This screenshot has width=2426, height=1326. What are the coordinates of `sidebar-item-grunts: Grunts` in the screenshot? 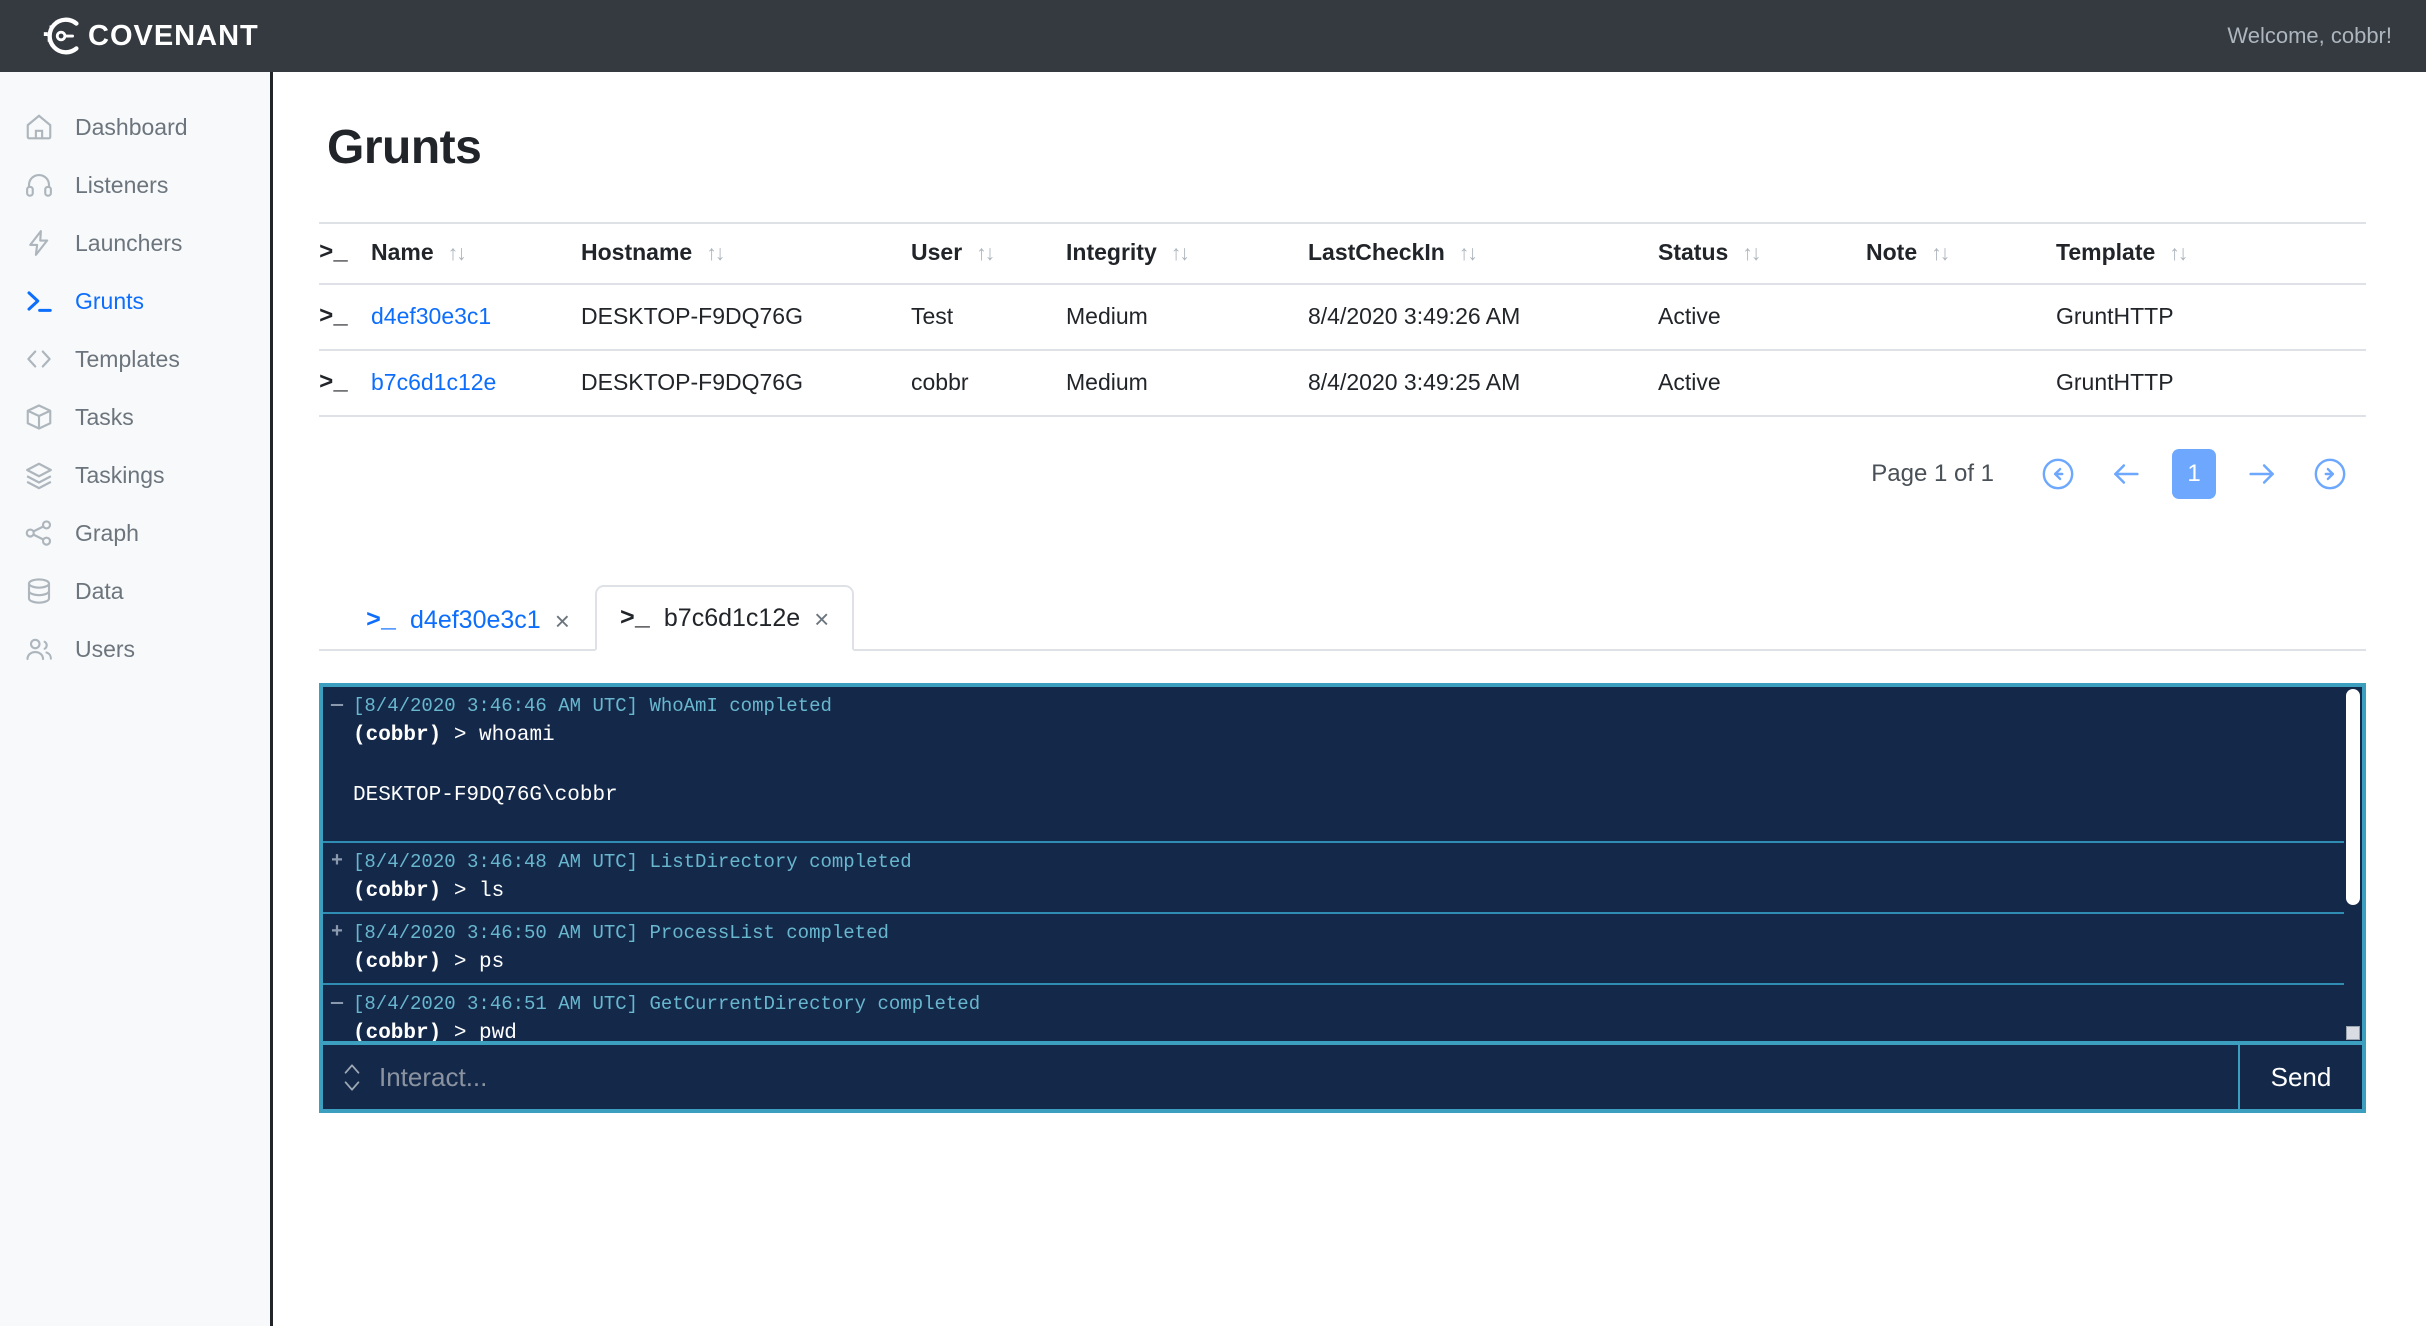 It's located at (135, 301).